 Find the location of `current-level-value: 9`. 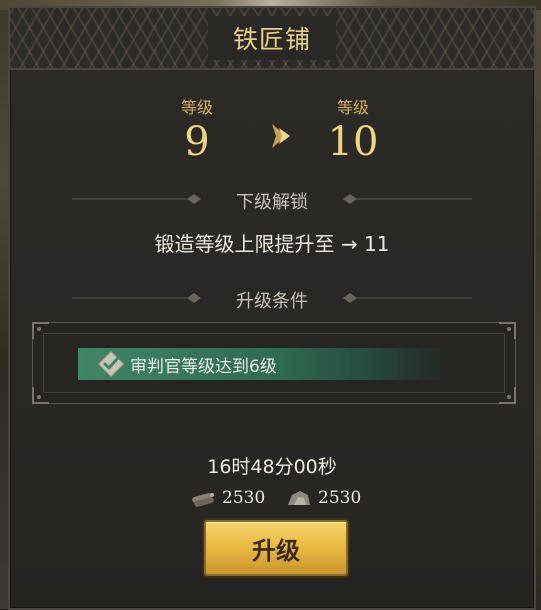

current-level-value: 9 is located at coordinates (197, 142).